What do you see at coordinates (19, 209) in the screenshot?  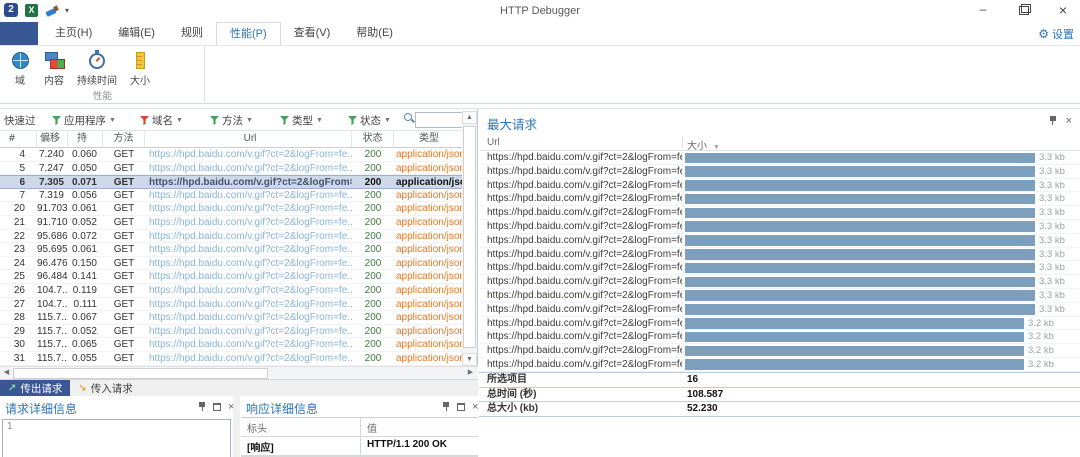 I see `cell-num: 20` at bounding box center [19, 209].